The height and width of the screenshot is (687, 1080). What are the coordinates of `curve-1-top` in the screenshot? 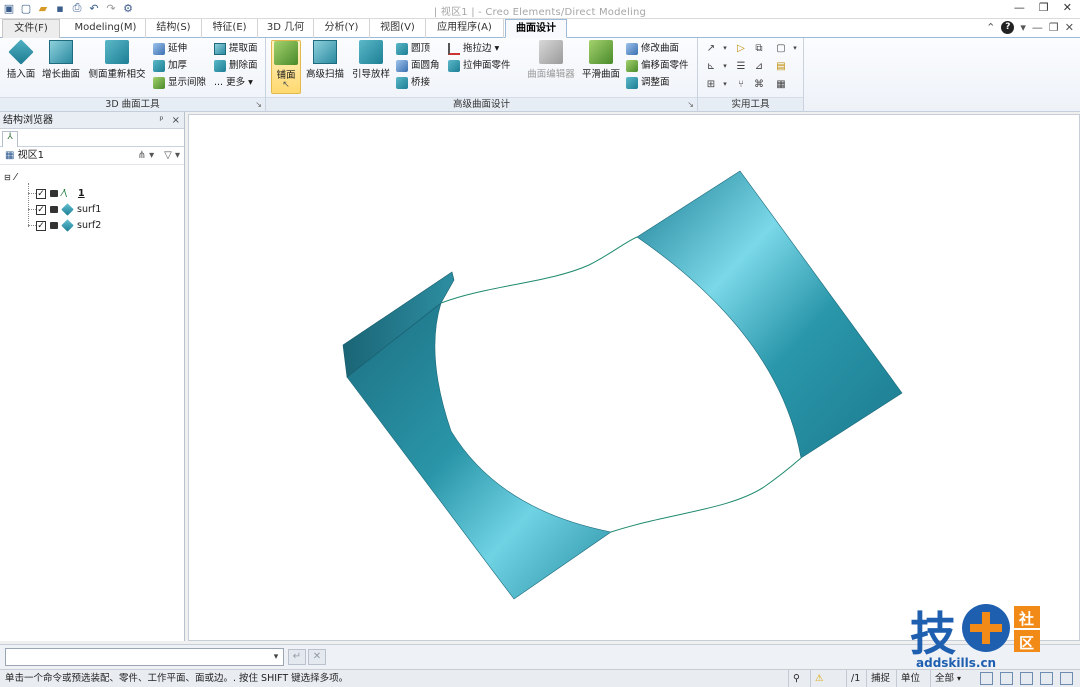 It's located at (539, 270).